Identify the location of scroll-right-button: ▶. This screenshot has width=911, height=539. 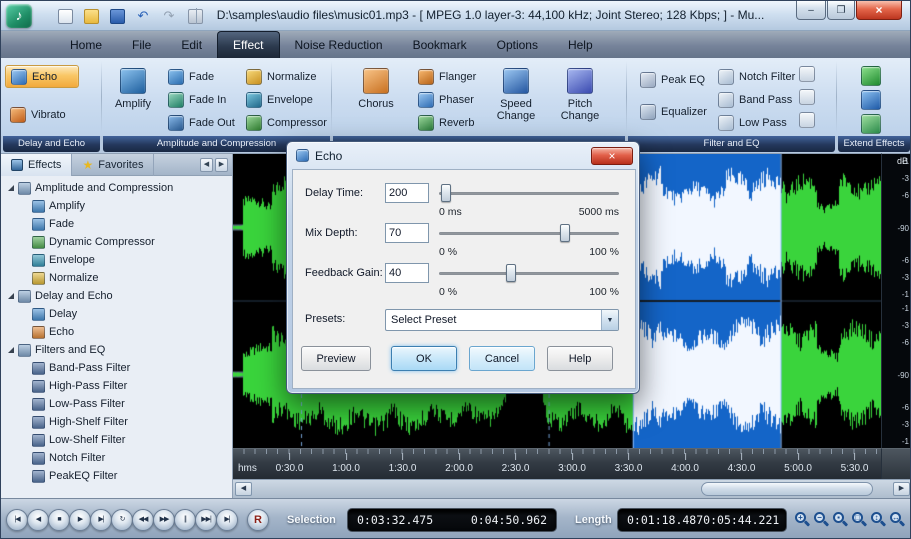
(901, 489).